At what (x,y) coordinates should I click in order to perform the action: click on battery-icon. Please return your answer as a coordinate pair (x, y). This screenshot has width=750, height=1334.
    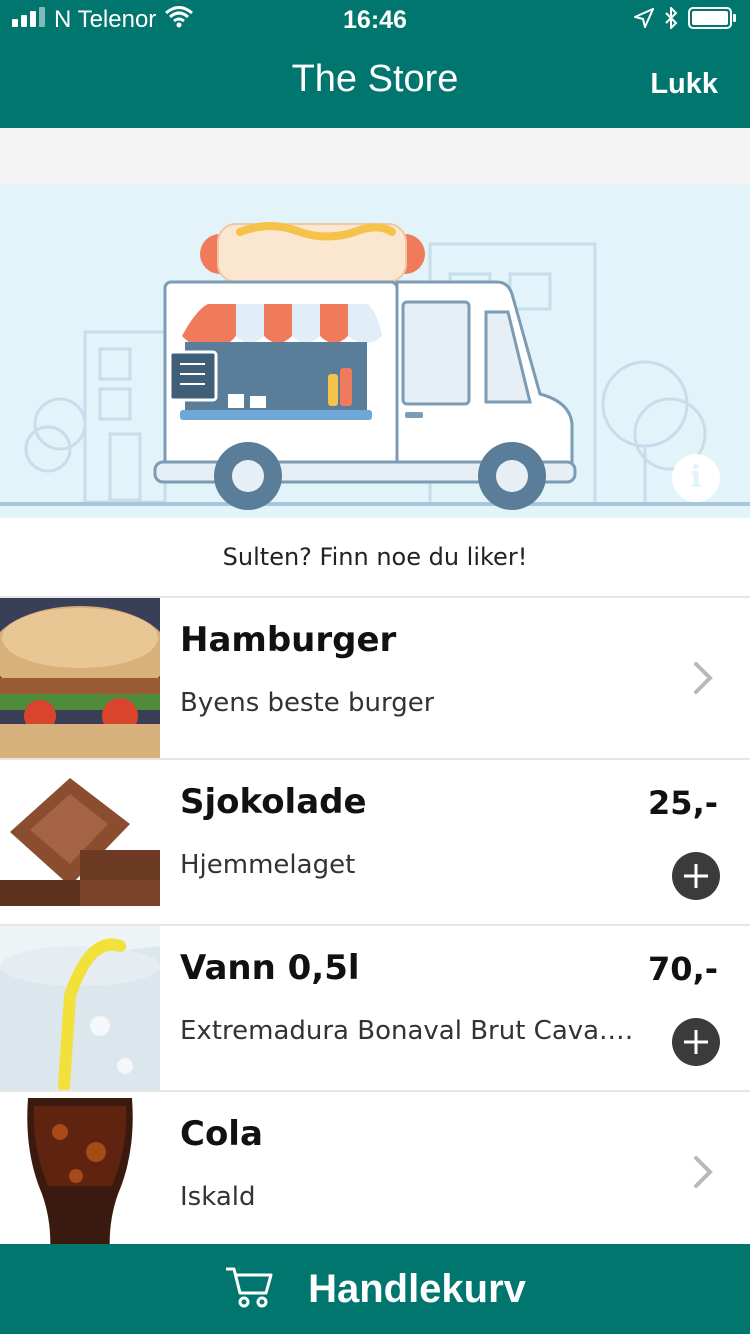
    Looking at the image, I should click on (713, 20).